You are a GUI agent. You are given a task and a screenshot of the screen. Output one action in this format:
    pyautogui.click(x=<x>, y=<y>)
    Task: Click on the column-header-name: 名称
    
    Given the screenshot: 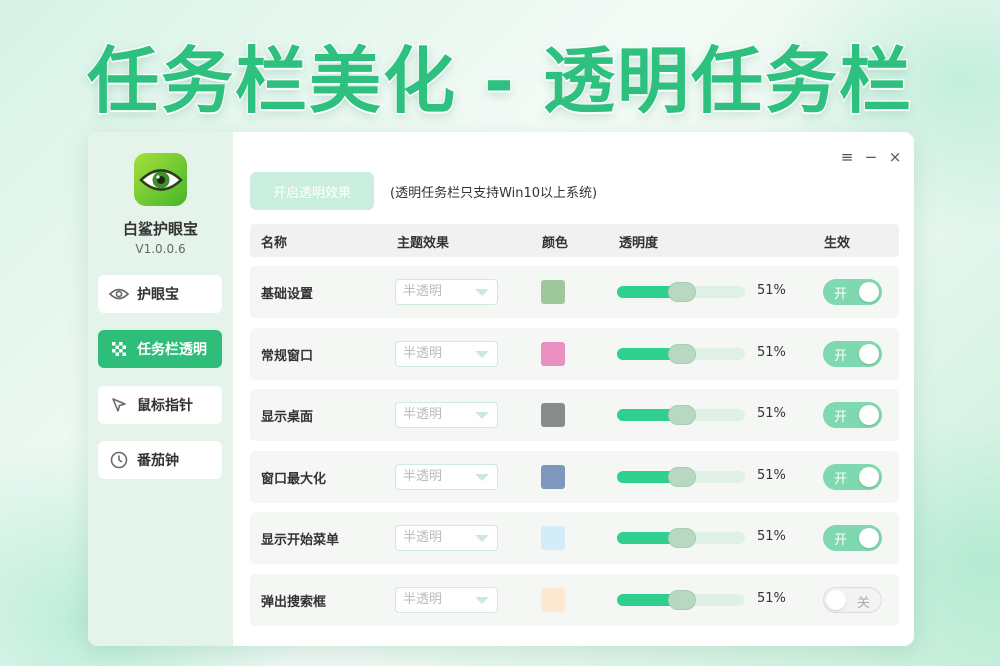 What is the action you would take?
    pyautogui.click(x=274, y=243)
    